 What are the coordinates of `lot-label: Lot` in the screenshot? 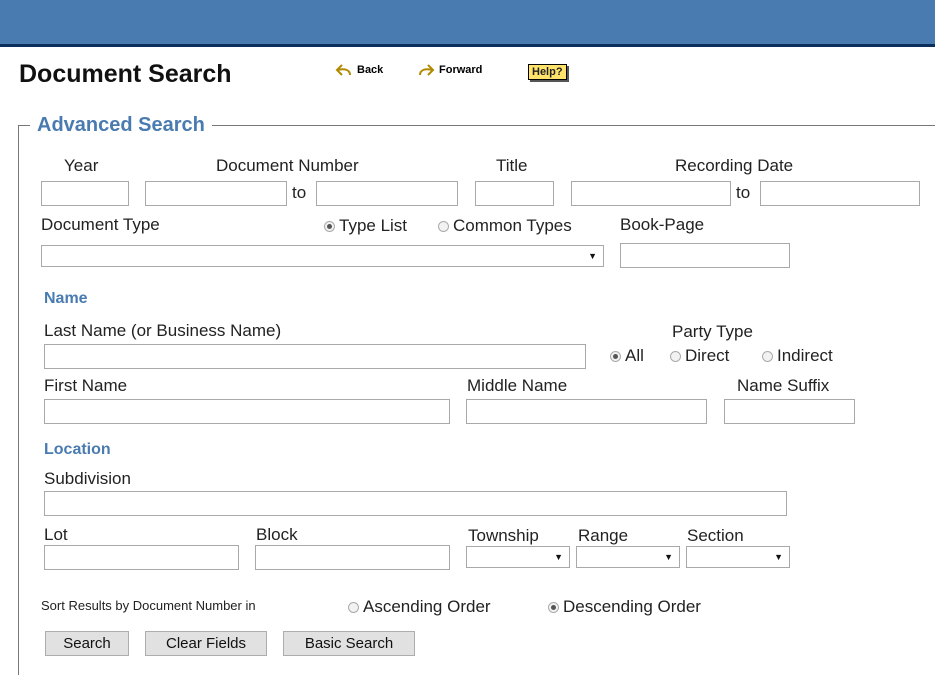 It's located at (56, 534).